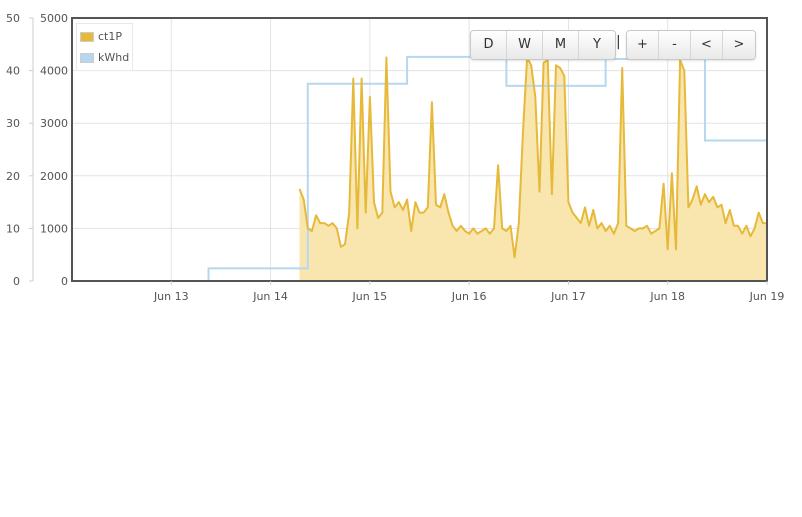  I want to click on legend-swatch-ct1p, so click(87, 36).